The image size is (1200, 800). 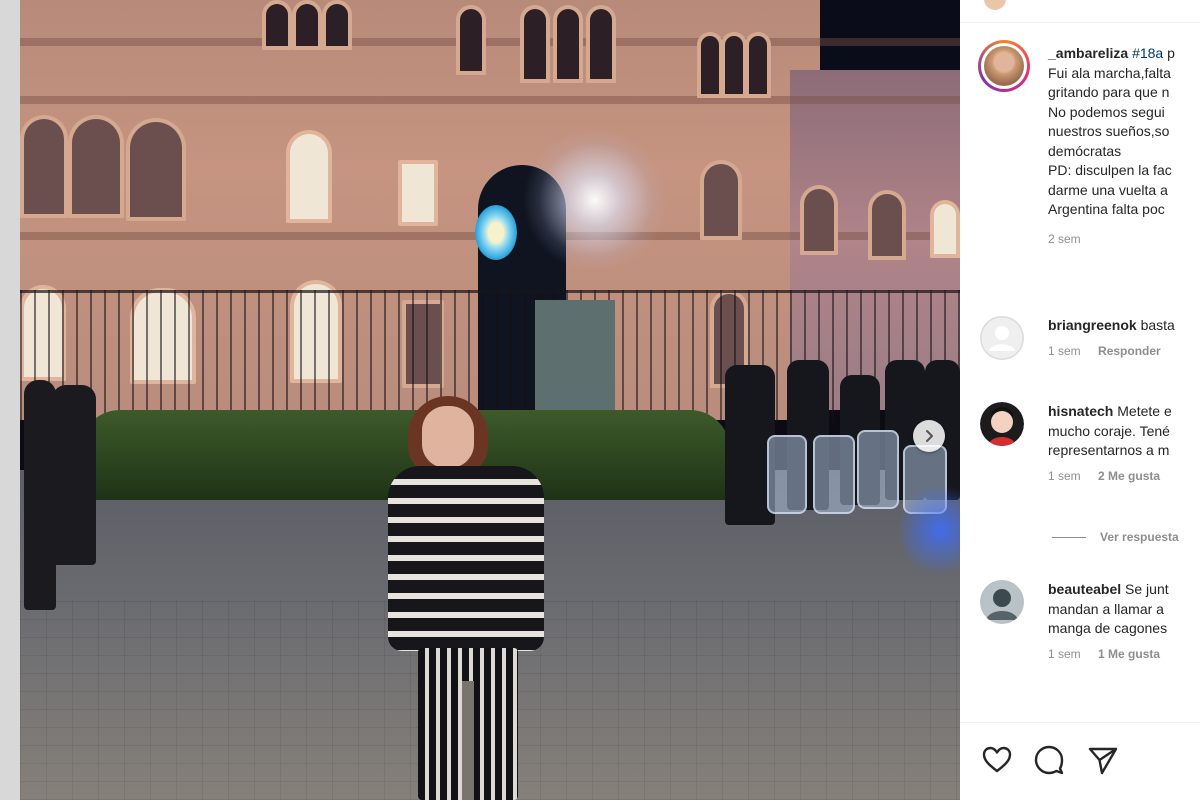 What do you see at coordinates (1124, 240) in the screenshot?
I see `post-time: 2 sem` at bounding box center [1124, 240].